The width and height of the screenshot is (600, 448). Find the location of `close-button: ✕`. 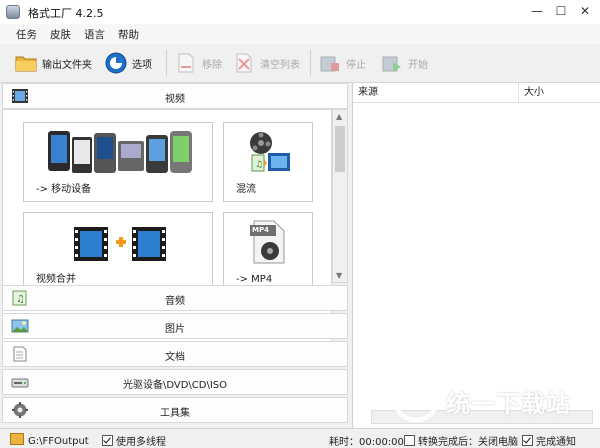

close-button: ✕ is located at coordinates (585, 11).